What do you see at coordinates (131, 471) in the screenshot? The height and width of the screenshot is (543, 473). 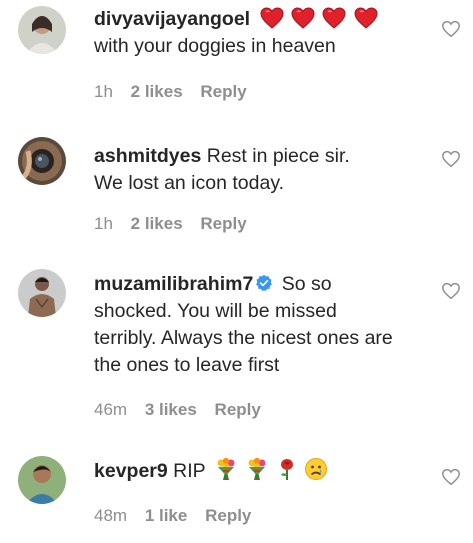 I see `username: kevper9` at bounding box center [131, 471].